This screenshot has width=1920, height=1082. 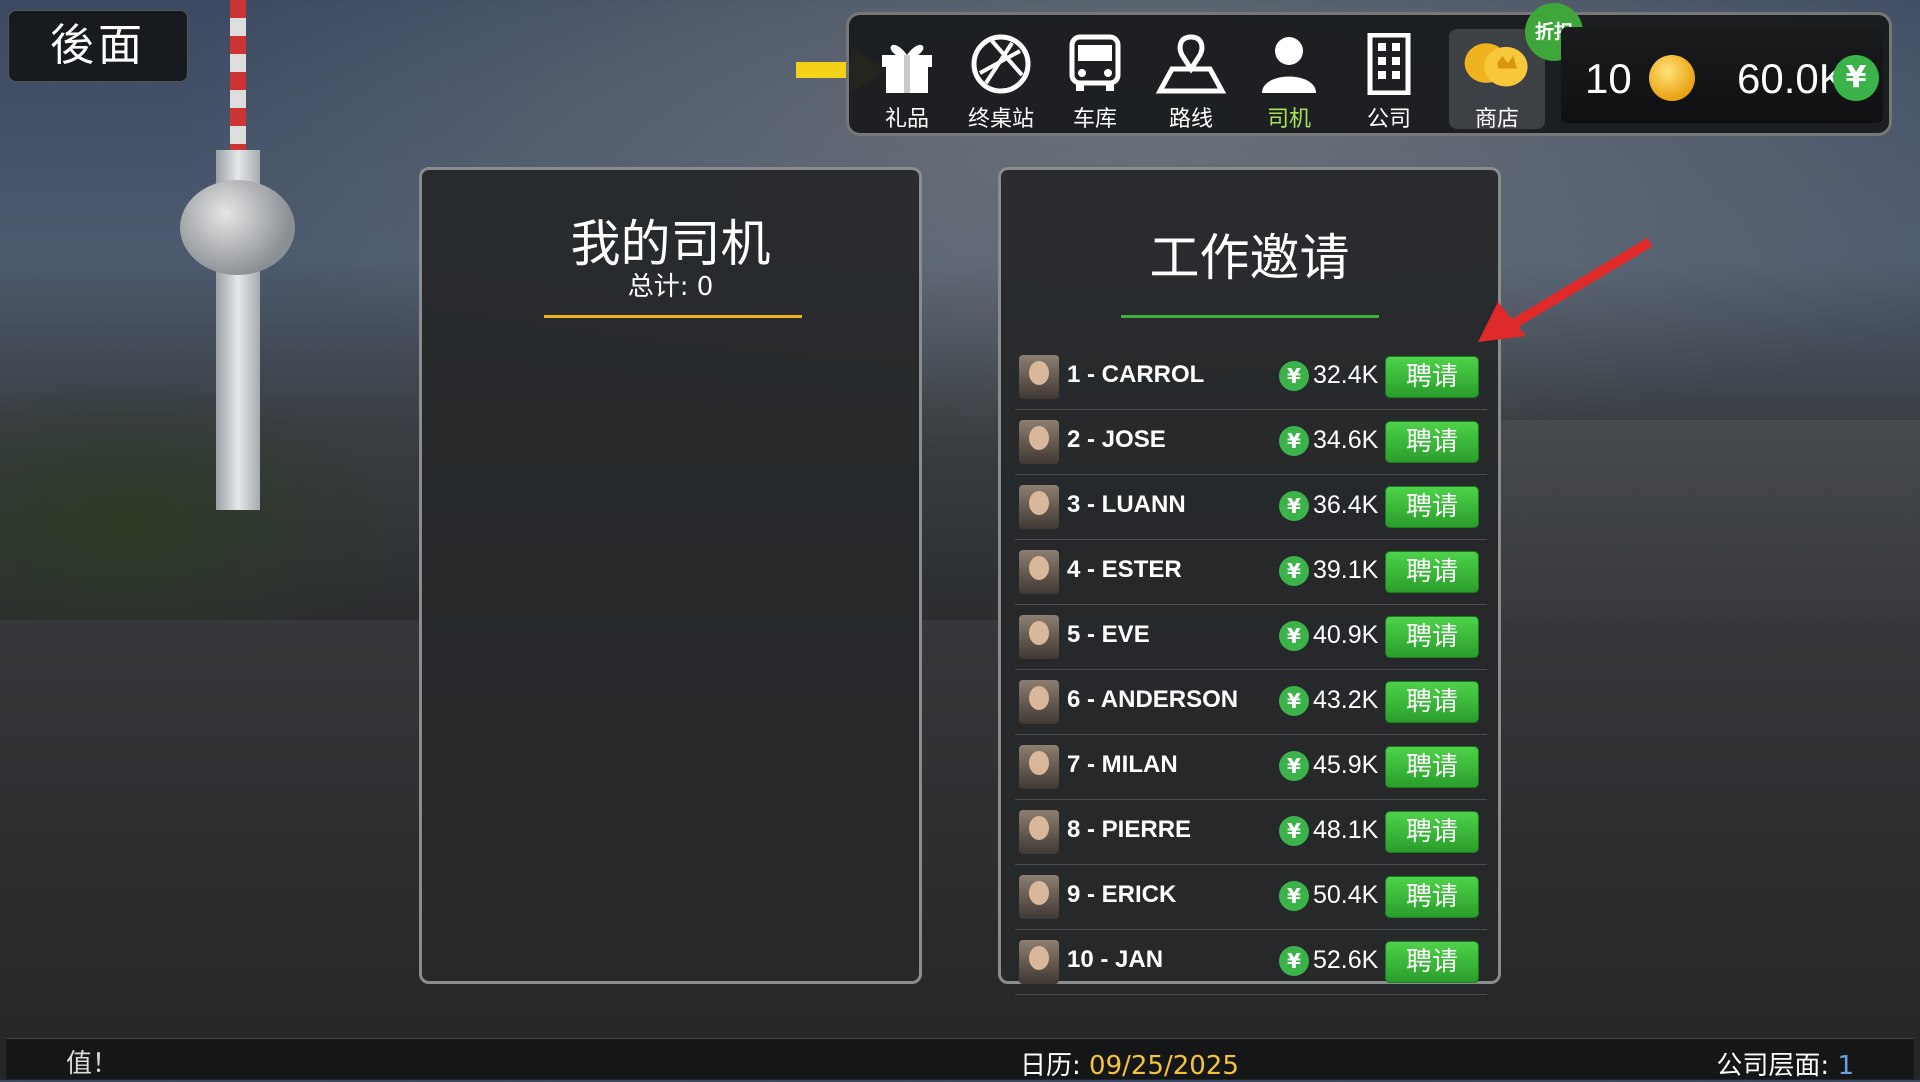 What do you see at coordinates (1108, 634) in the screenshot?
I see `driver-name: 5 - EVE` at bounding box center [1108, 634].